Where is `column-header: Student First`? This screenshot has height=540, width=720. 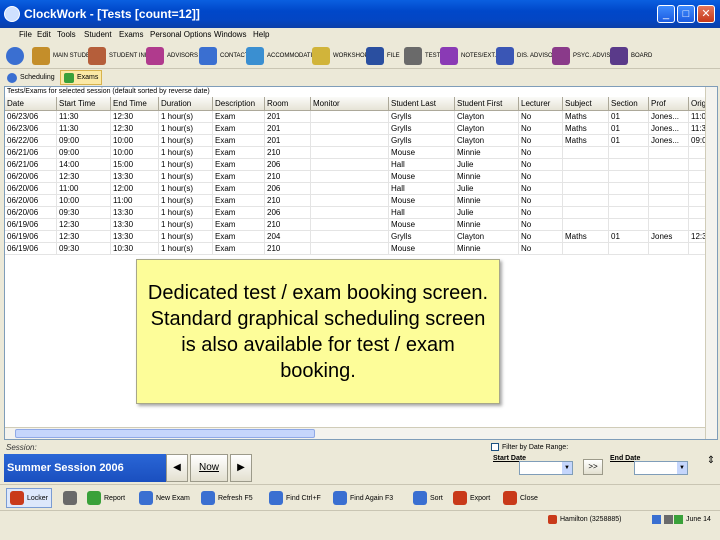
column-header: Student First is located at coordinates (487, 104).